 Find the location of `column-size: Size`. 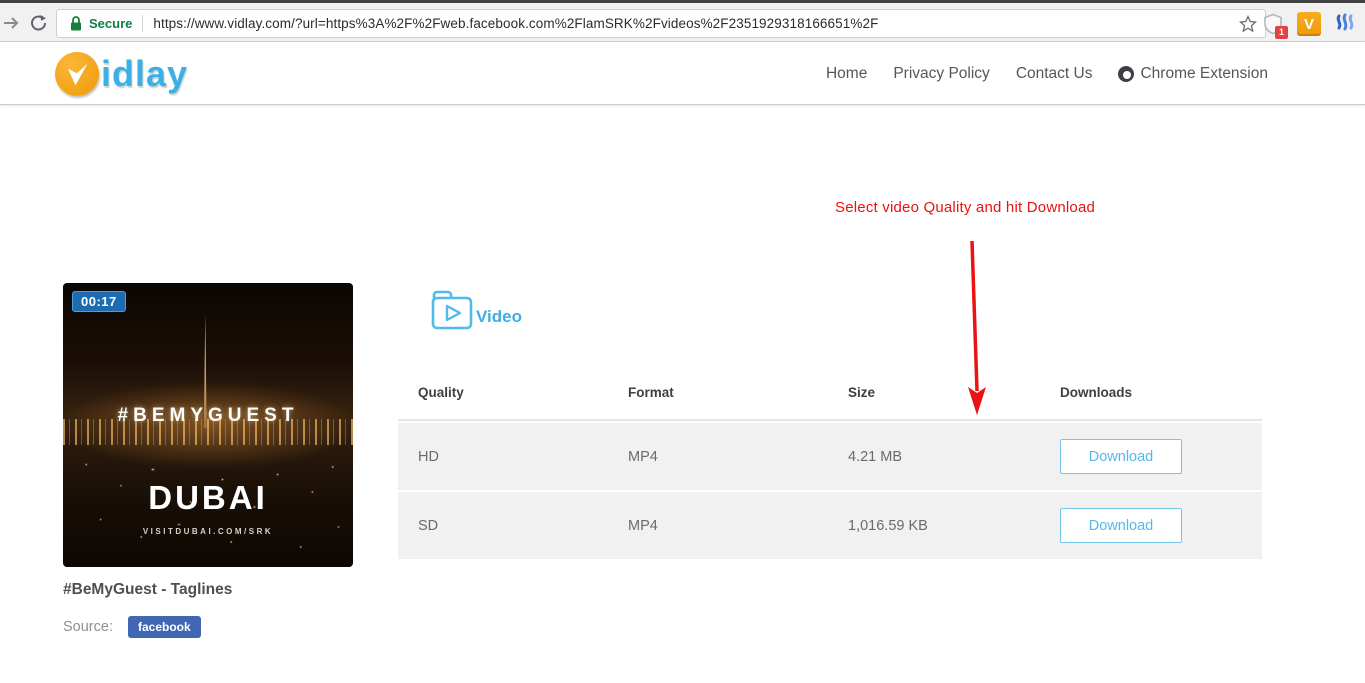

column-size: Size is located at coordinates (862, 392).